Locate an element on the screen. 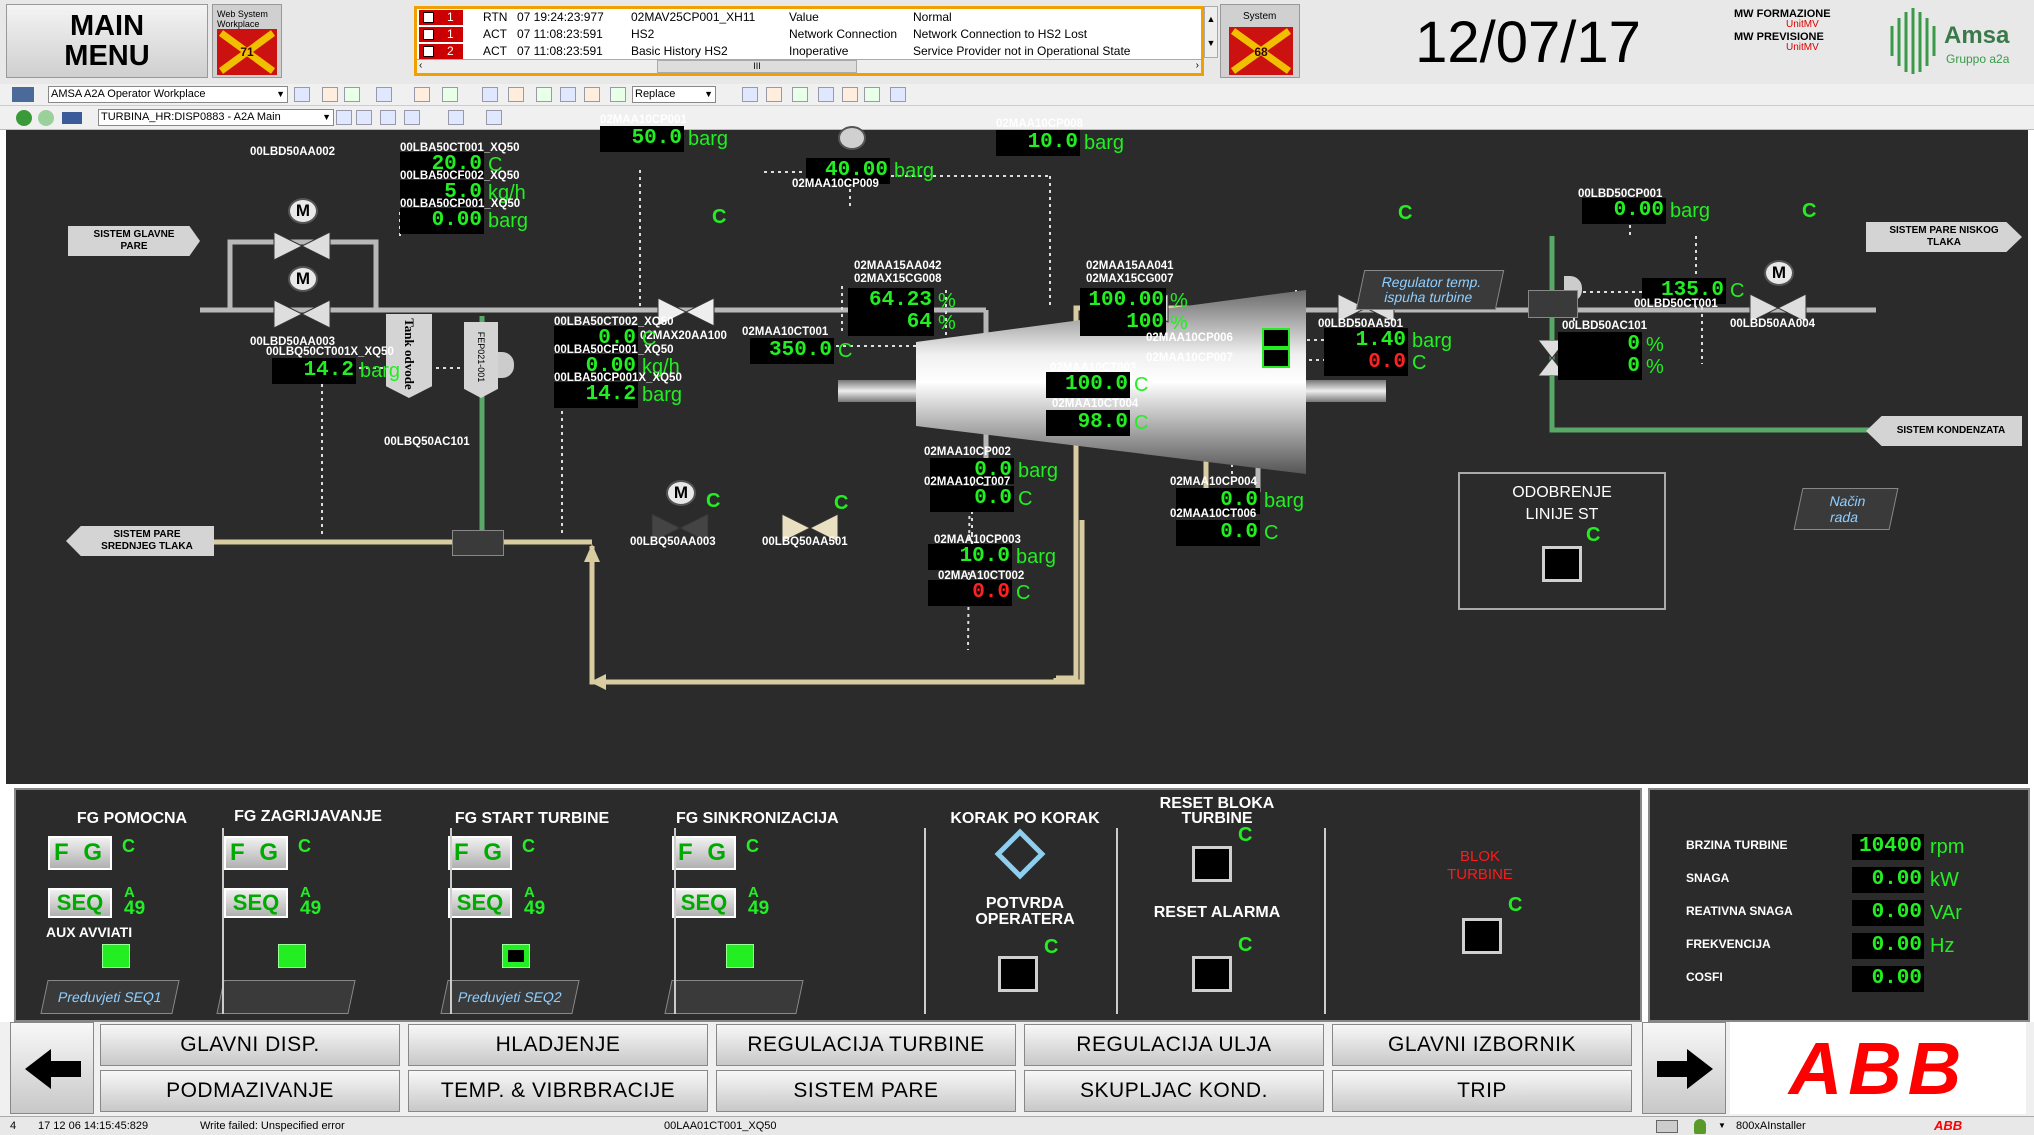  nav-button: GLAVNI DISP. is located at coordinates (250, 1045).